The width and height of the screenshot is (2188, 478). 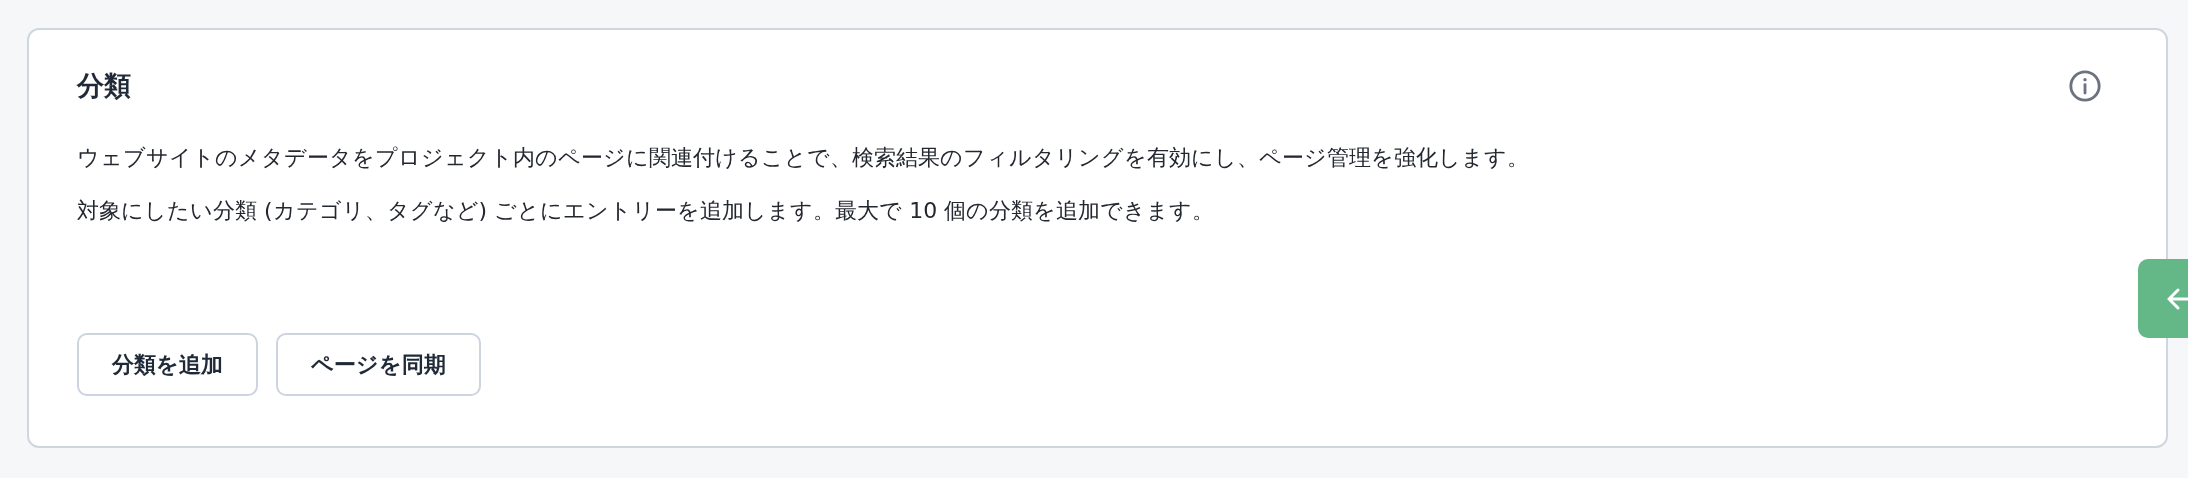 What do you see at coordinates (378, 364) in the screenshot?
I see `action-button: ページを同期` at bounding box center [378, 364].